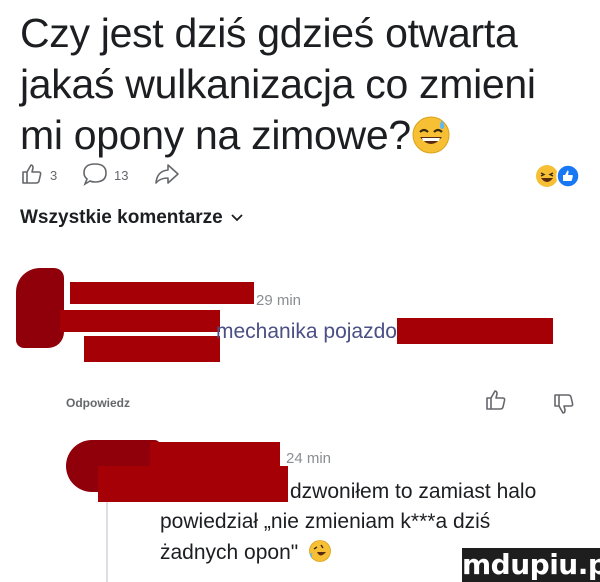 The image size is (600, 582). What do you see at coordinates (121, 175) in the screenshot?
I see `comment-count: 13` at bounding box center [121, 175].